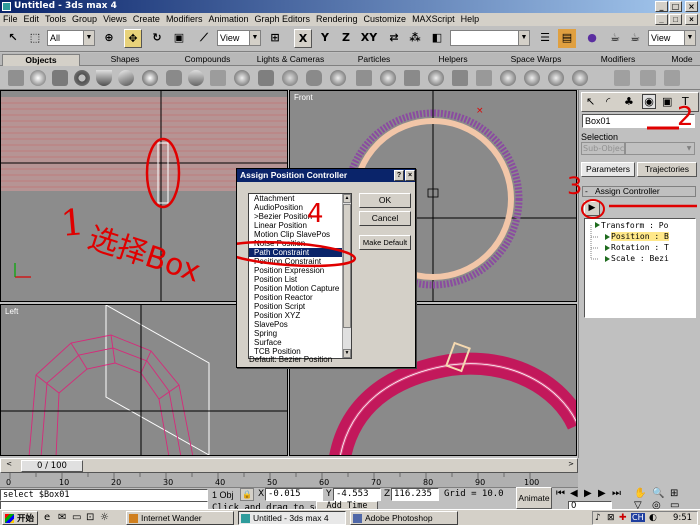 The height and width of the screenshot is (525, 700). What do you see at coordinates (10, 19) in the screenshot?
I see `menu-file: File` at bounding box center [10, 19].